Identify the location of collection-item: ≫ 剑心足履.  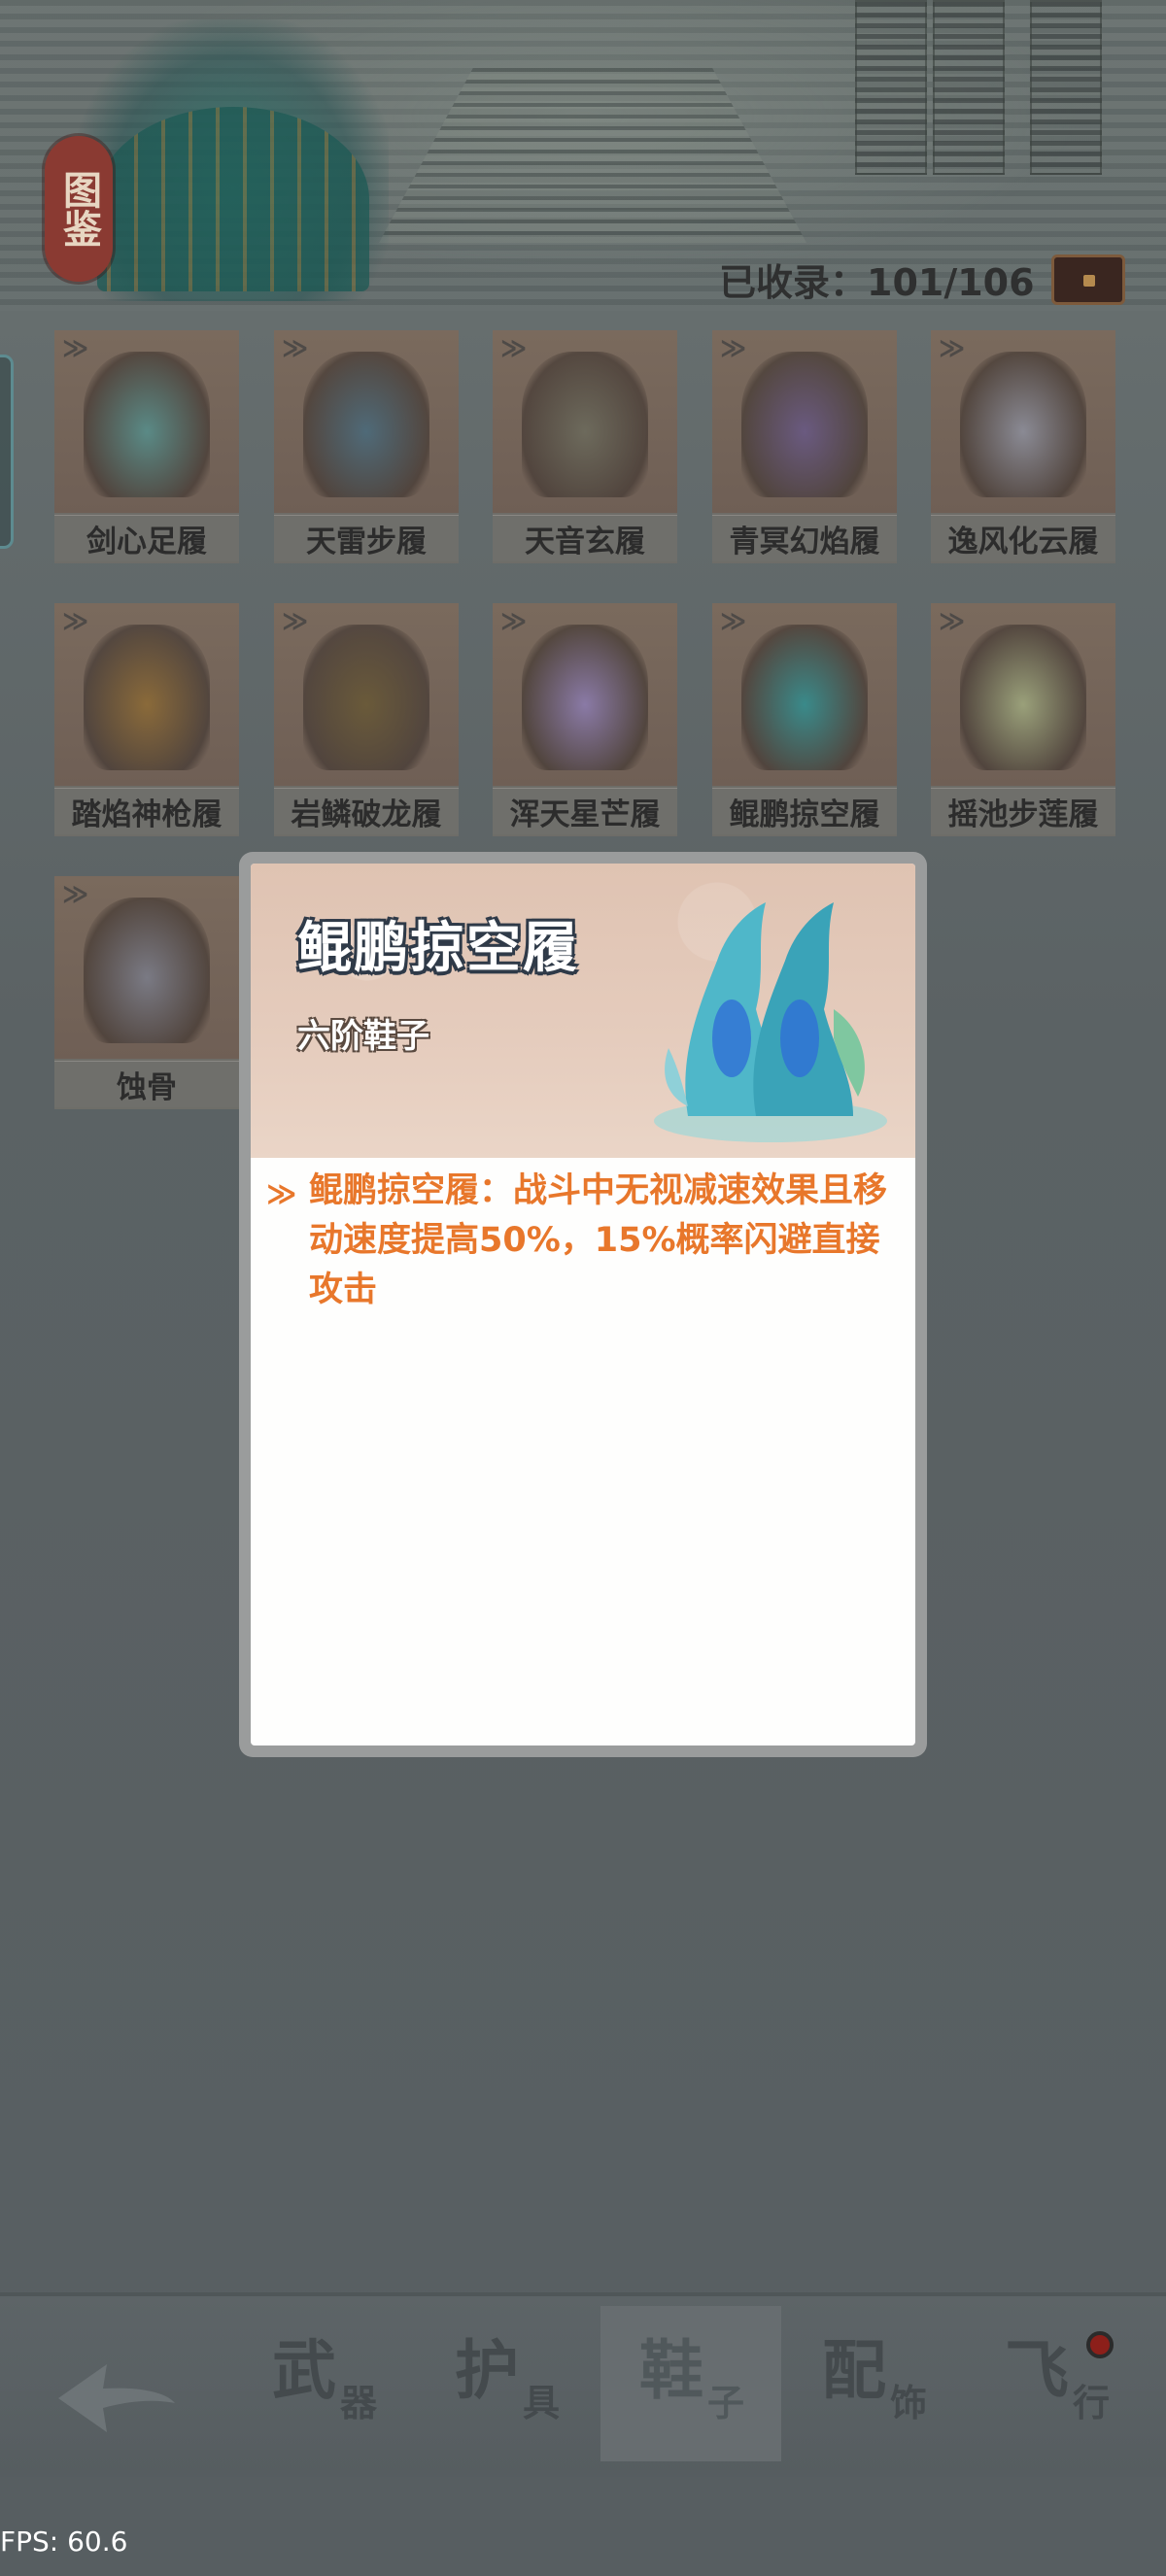
(146, 446).